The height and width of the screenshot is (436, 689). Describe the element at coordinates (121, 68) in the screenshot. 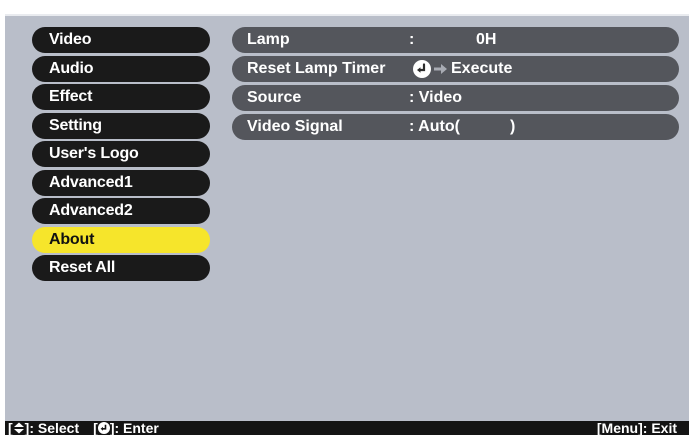

I see `sidebar-item-audio: Audio` at that location.